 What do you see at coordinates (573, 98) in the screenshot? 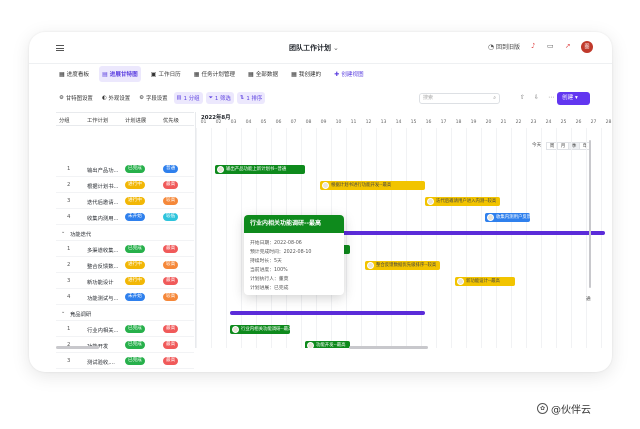
I see `create-button: 创建 ▾` at bounding box center [573, 98].